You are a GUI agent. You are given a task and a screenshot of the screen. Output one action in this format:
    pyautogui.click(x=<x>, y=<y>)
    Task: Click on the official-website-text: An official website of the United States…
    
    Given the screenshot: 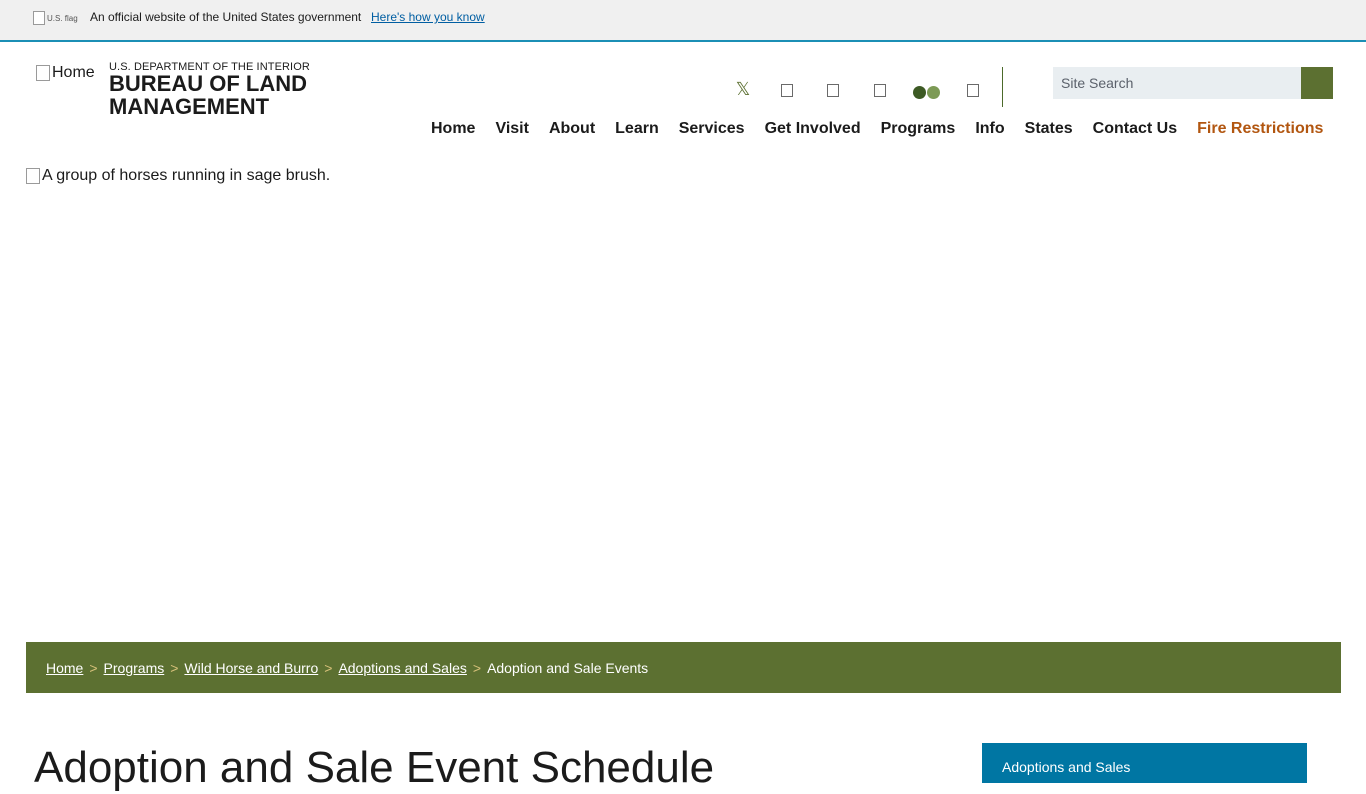 What is the action you would take?
    pyautogui.click(x=226, y=17)
    